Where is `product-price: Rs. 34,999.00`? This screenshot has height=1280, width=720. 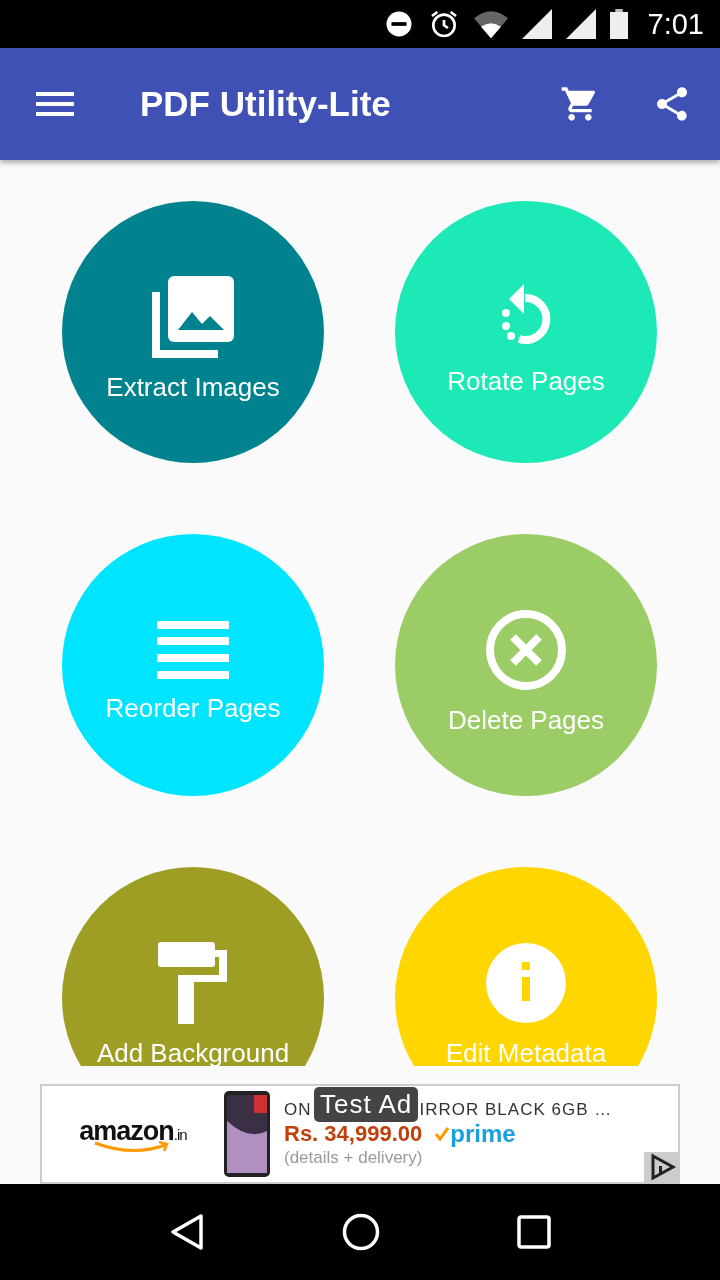 product-price: Rs. 34,999.00 is located at coordinates (353, 1134).